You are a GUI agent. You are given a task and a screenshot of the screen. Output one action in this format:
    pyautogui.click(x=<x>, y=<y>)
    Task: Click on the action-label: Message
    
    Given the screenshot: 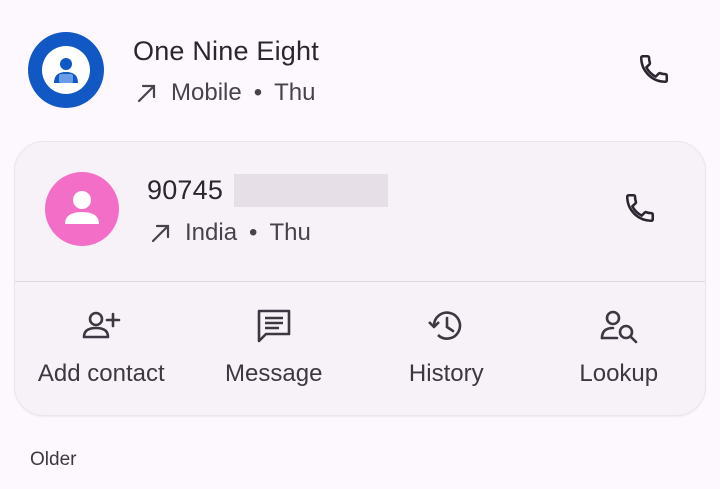 What is the action you would take?
    pyautogui.click(x=274, y=373)
    